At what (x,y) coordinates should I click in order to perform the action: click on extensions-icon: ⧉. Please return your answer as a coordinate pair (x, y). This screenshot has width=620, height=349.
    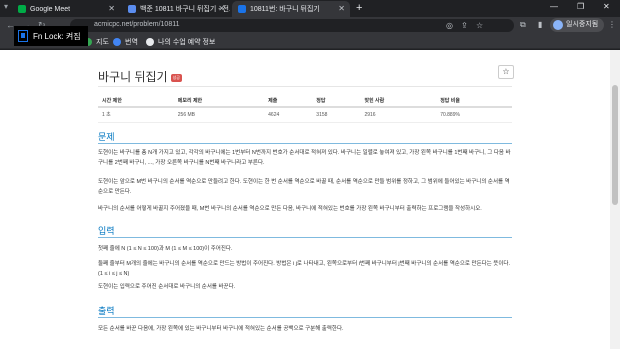
    Looking at the image, I should click on (523, 25).